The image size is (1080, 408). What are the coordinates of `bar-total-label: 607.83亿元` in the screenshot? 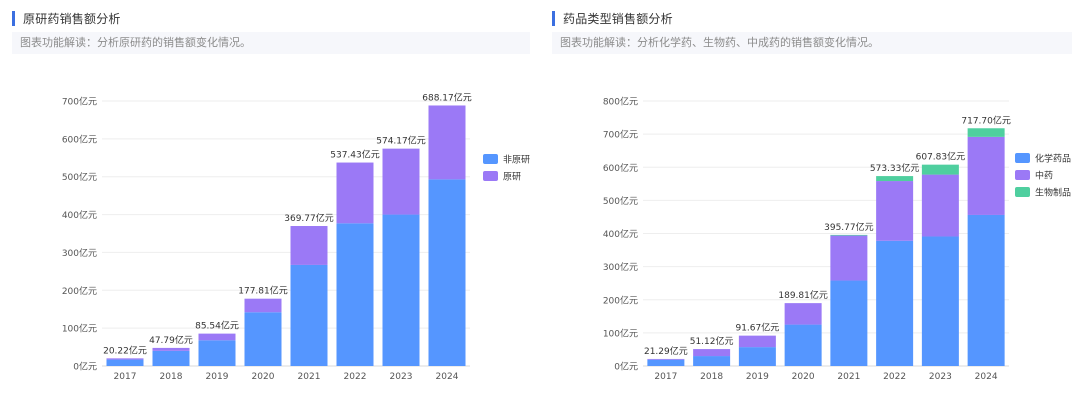 It's located at (941, 157).